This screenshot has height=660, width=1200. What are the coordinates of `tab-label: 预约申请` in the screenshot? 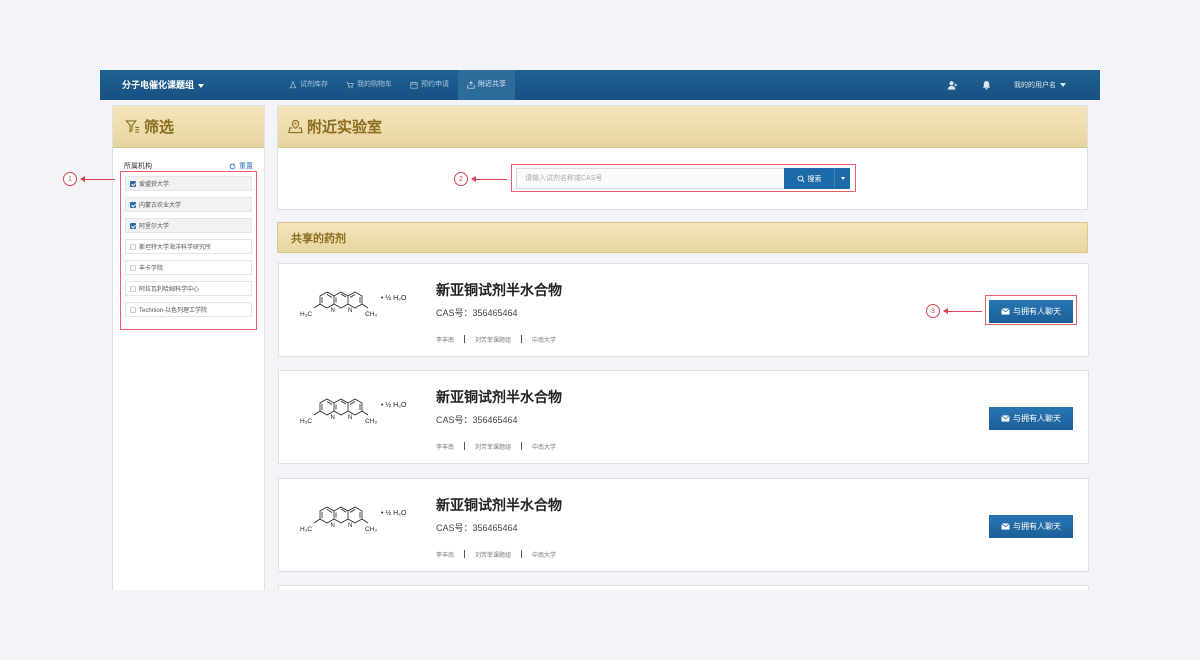 It's located at (435, 84).